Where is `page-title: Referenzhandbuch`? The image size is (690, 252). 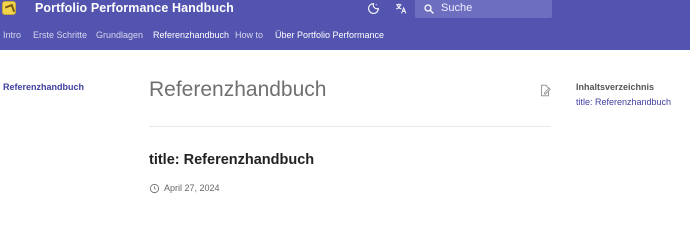 page-title: Referenzhandbuch is located at coordinates (238, 89).